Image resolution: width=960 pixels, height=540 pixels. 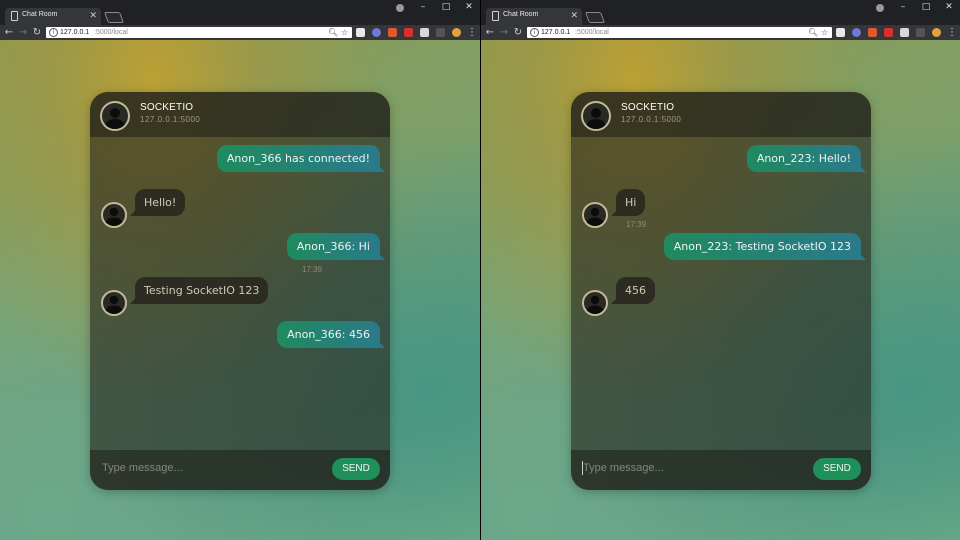 What do you see at coordinates (157, 202) in the screenshot?
I see `message-incoming: Hello!` at bounding box center [157, 202].